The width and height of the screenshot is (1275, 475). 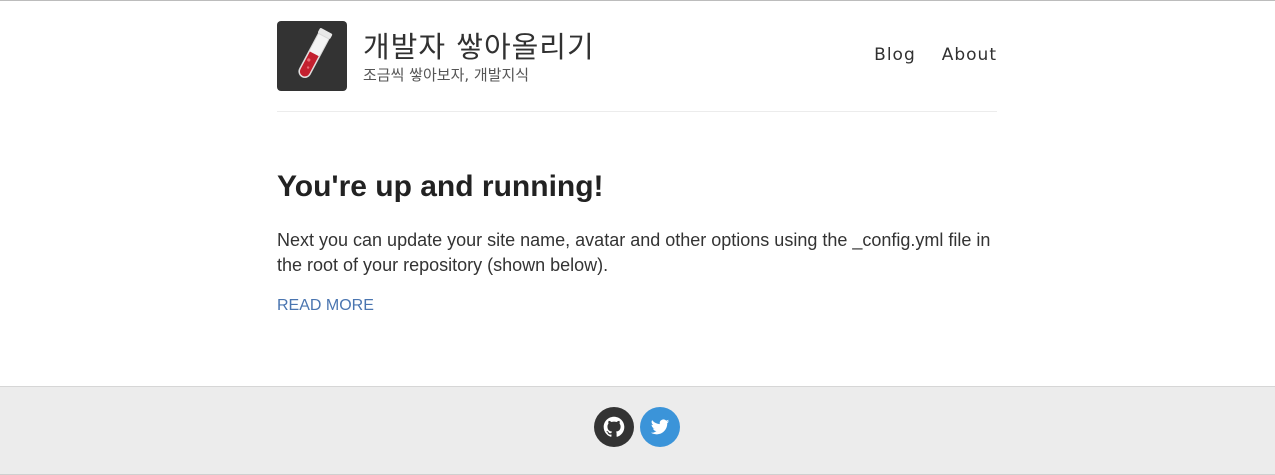 I want to click on twitter-link, so click(x=660, y=427).